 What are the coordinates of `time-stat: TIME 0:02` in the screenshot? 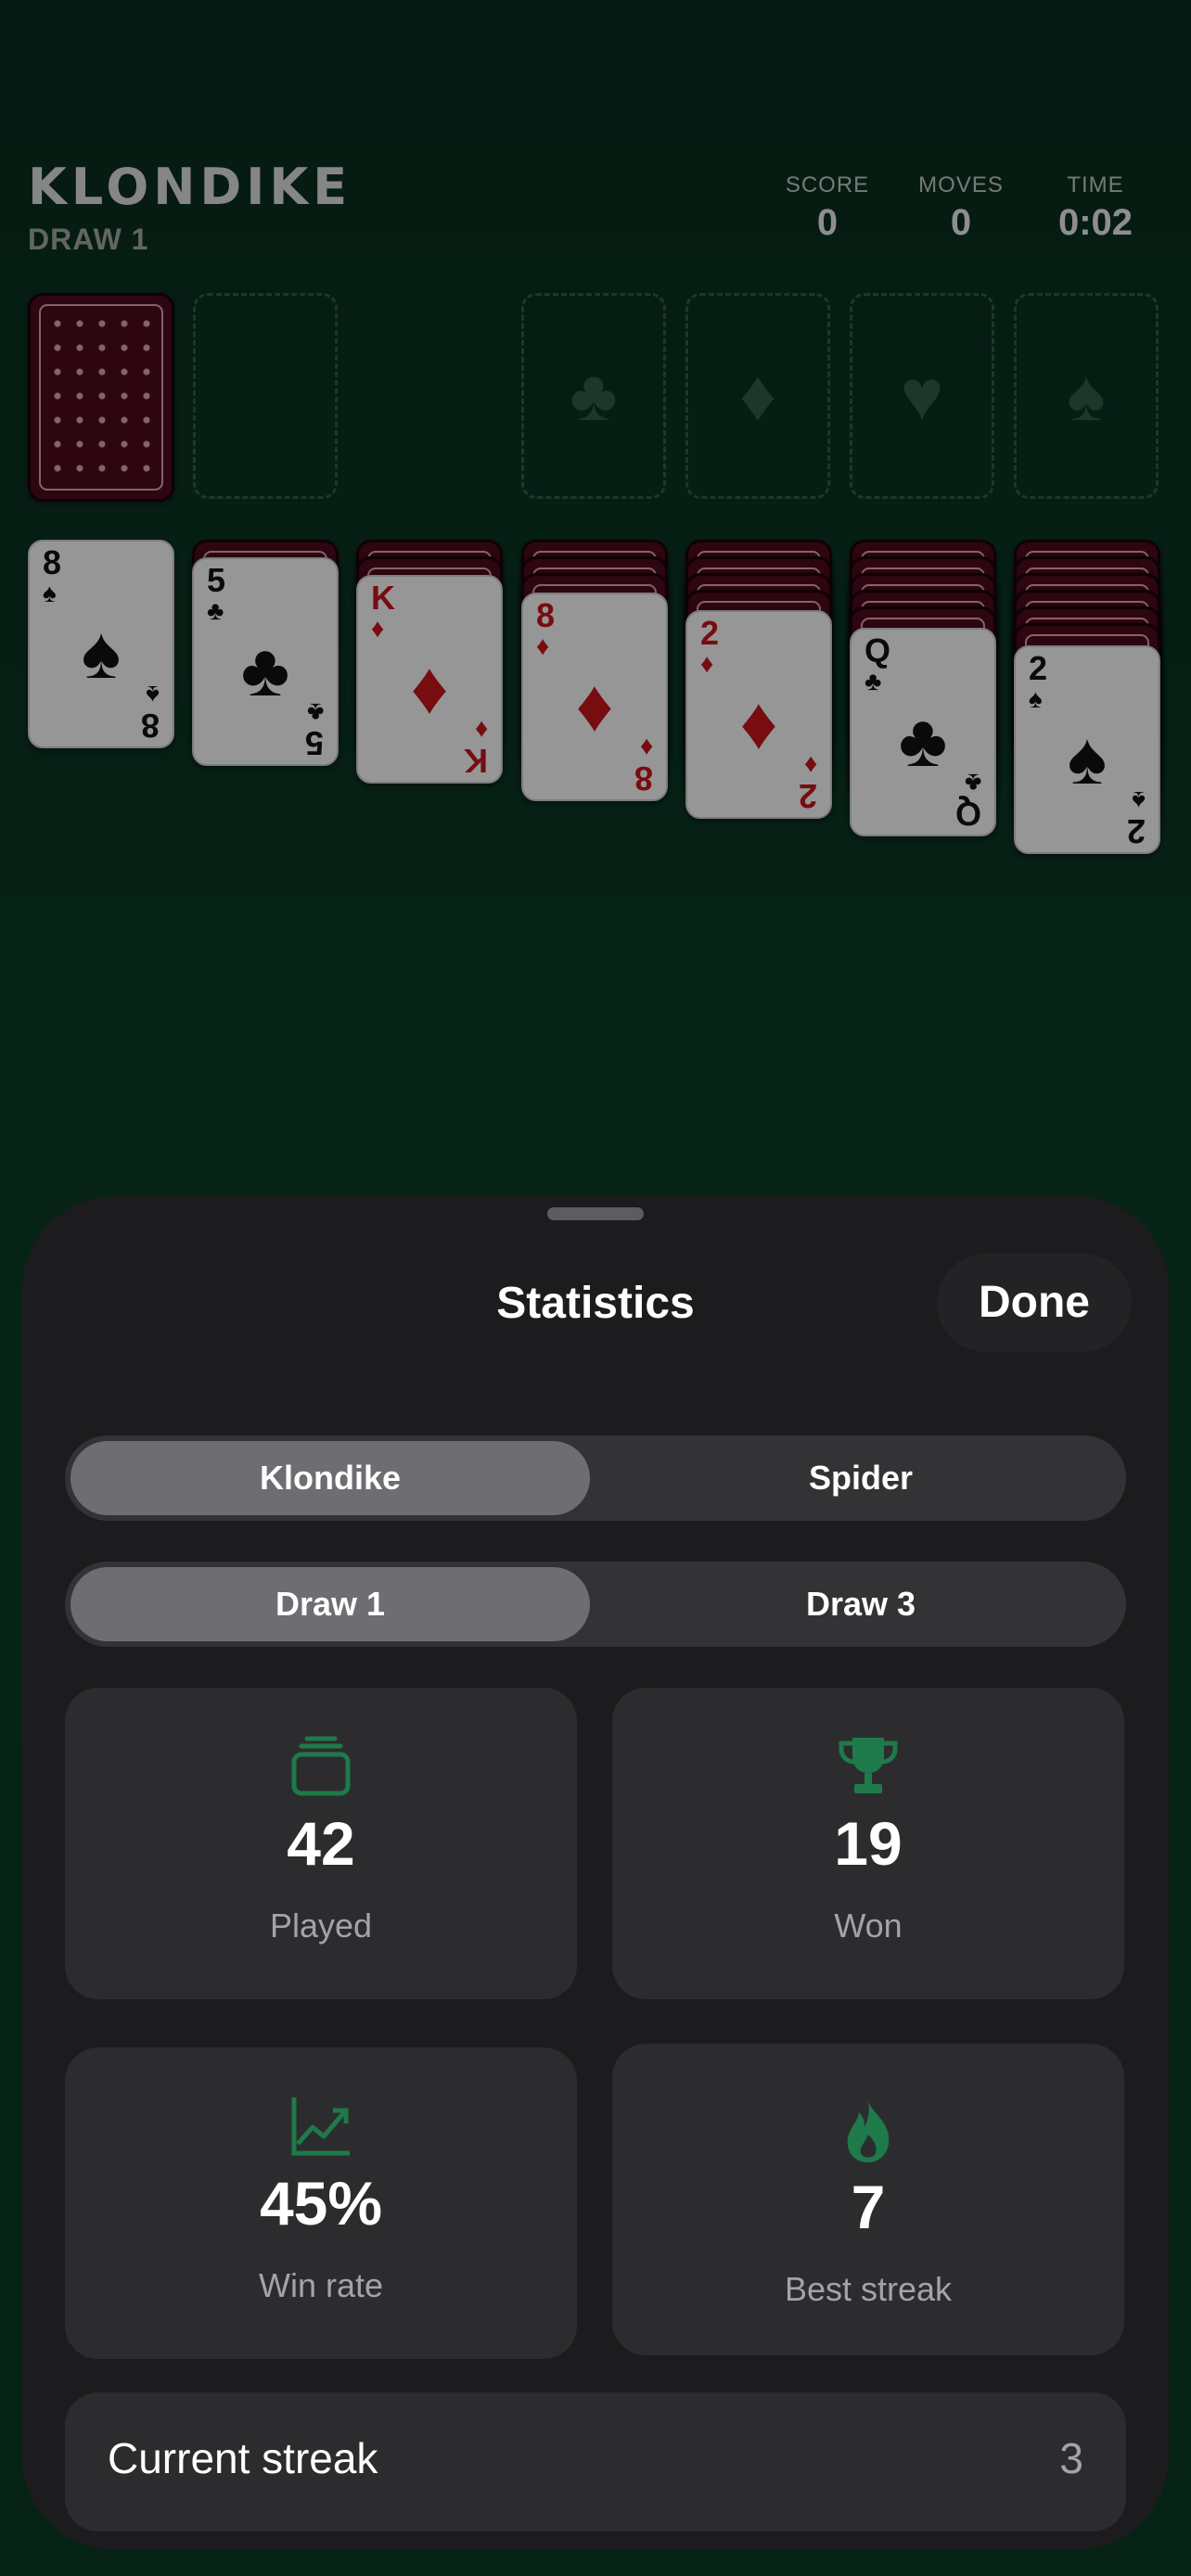 It's located at (1095, 208).